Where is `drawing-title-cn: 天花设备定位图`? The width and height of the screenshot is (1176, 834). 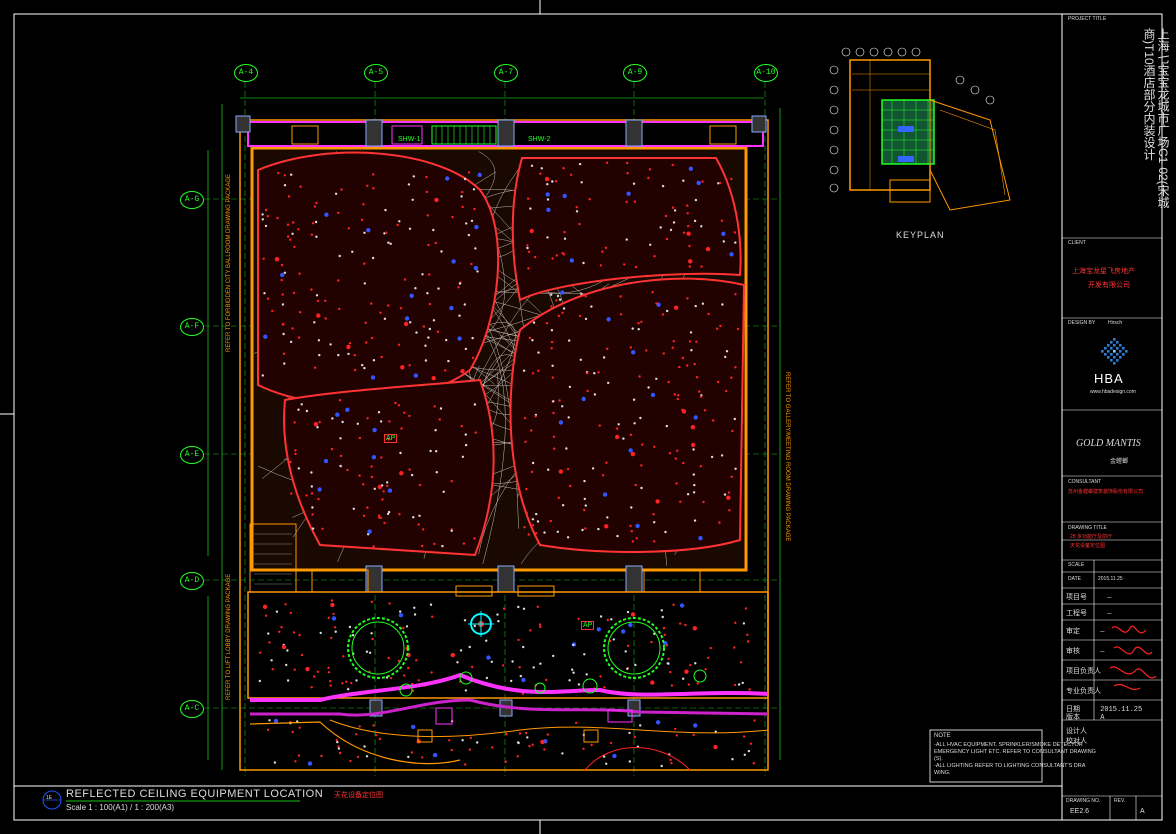 drawing-title-cn: 天花设备定位图 is located at coordinates (358, 795).